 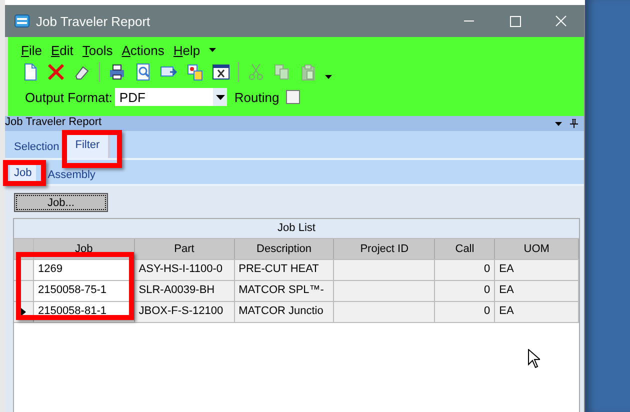 I want to click on table-cell: MATCOR Junctio, so click(x=284, y=312).